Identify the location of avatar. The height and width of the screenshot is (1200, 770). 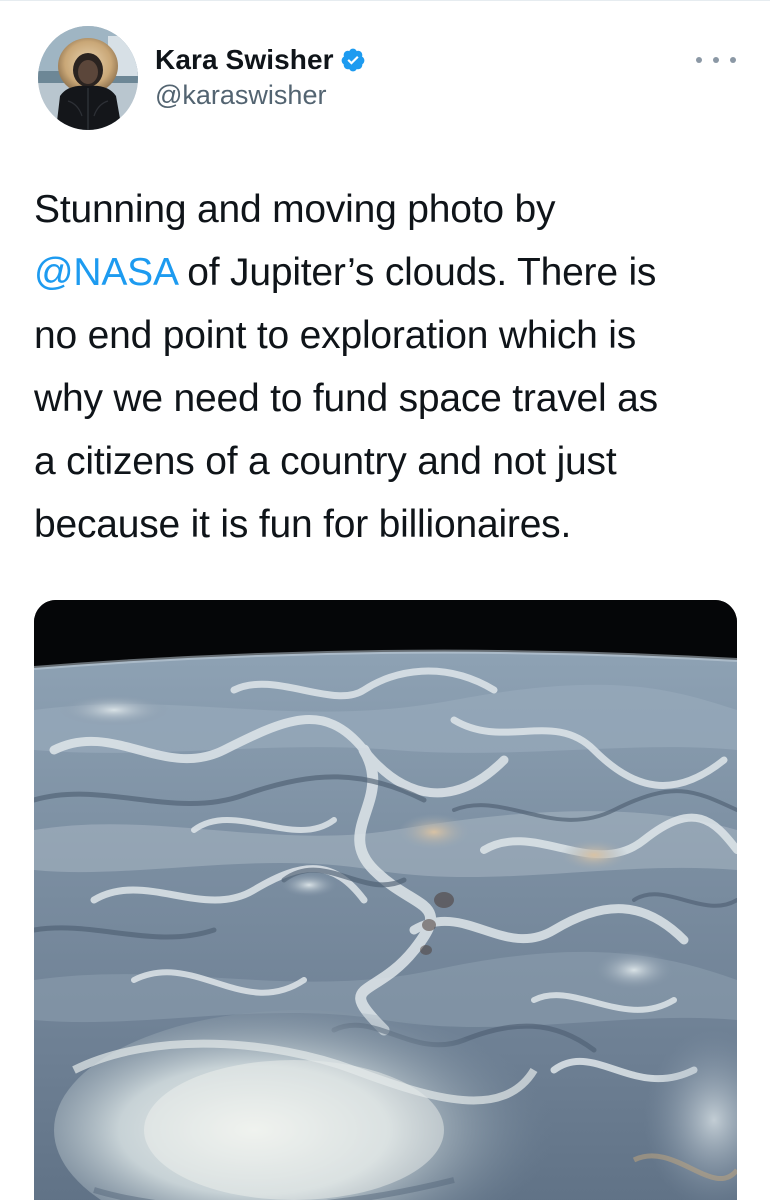
(88, 78).